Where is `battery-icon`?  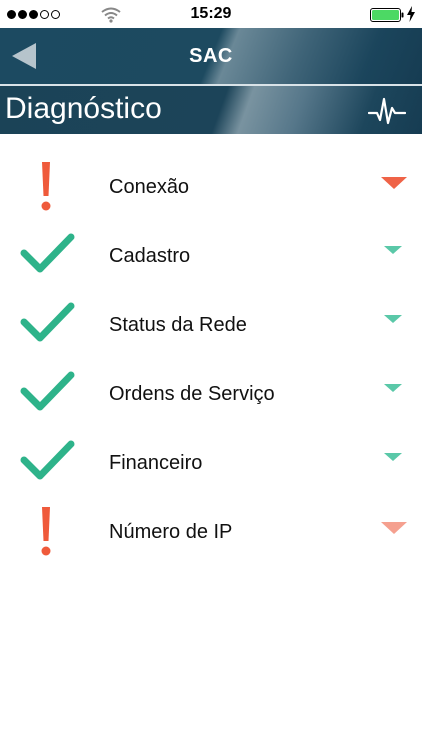 battery-icon is located at coordinates (387, 15).